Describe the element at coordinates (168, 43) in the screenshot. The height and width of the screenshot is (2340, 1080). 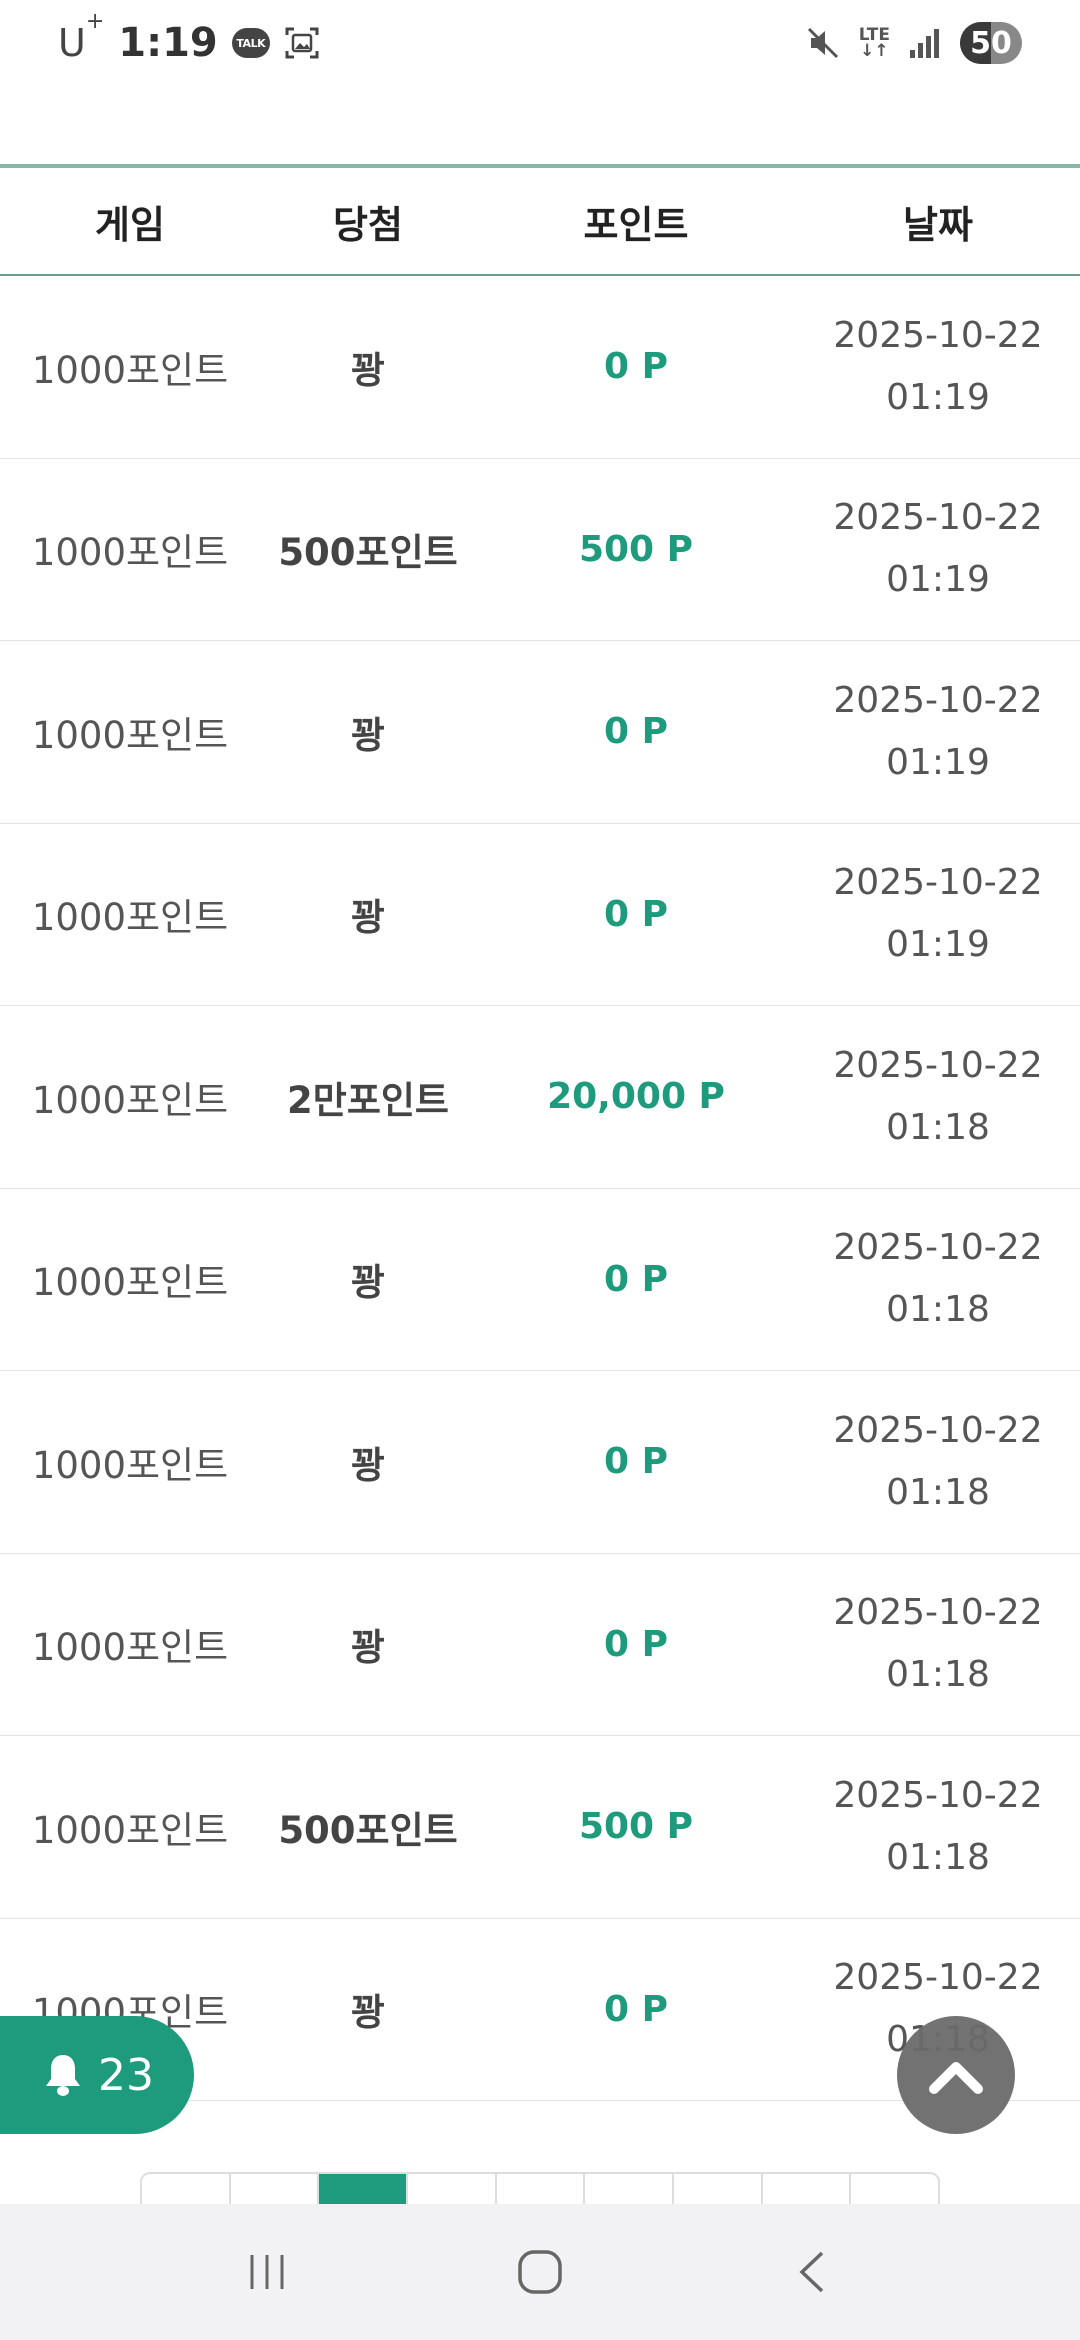
I see `status-time: 1:19` at that location.